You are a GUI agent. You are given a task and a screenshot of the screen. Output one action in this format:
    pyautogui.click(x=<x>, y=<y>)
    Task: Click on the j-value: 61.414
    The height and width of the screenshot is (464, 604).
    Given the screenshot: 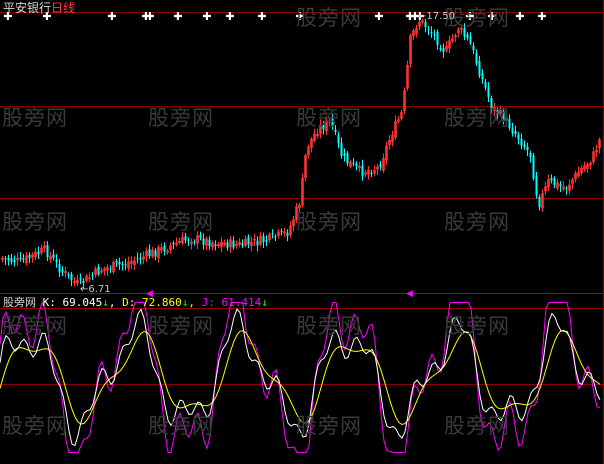 What is the action you would take?
    pyautogui.click(x=241, y=302)
    